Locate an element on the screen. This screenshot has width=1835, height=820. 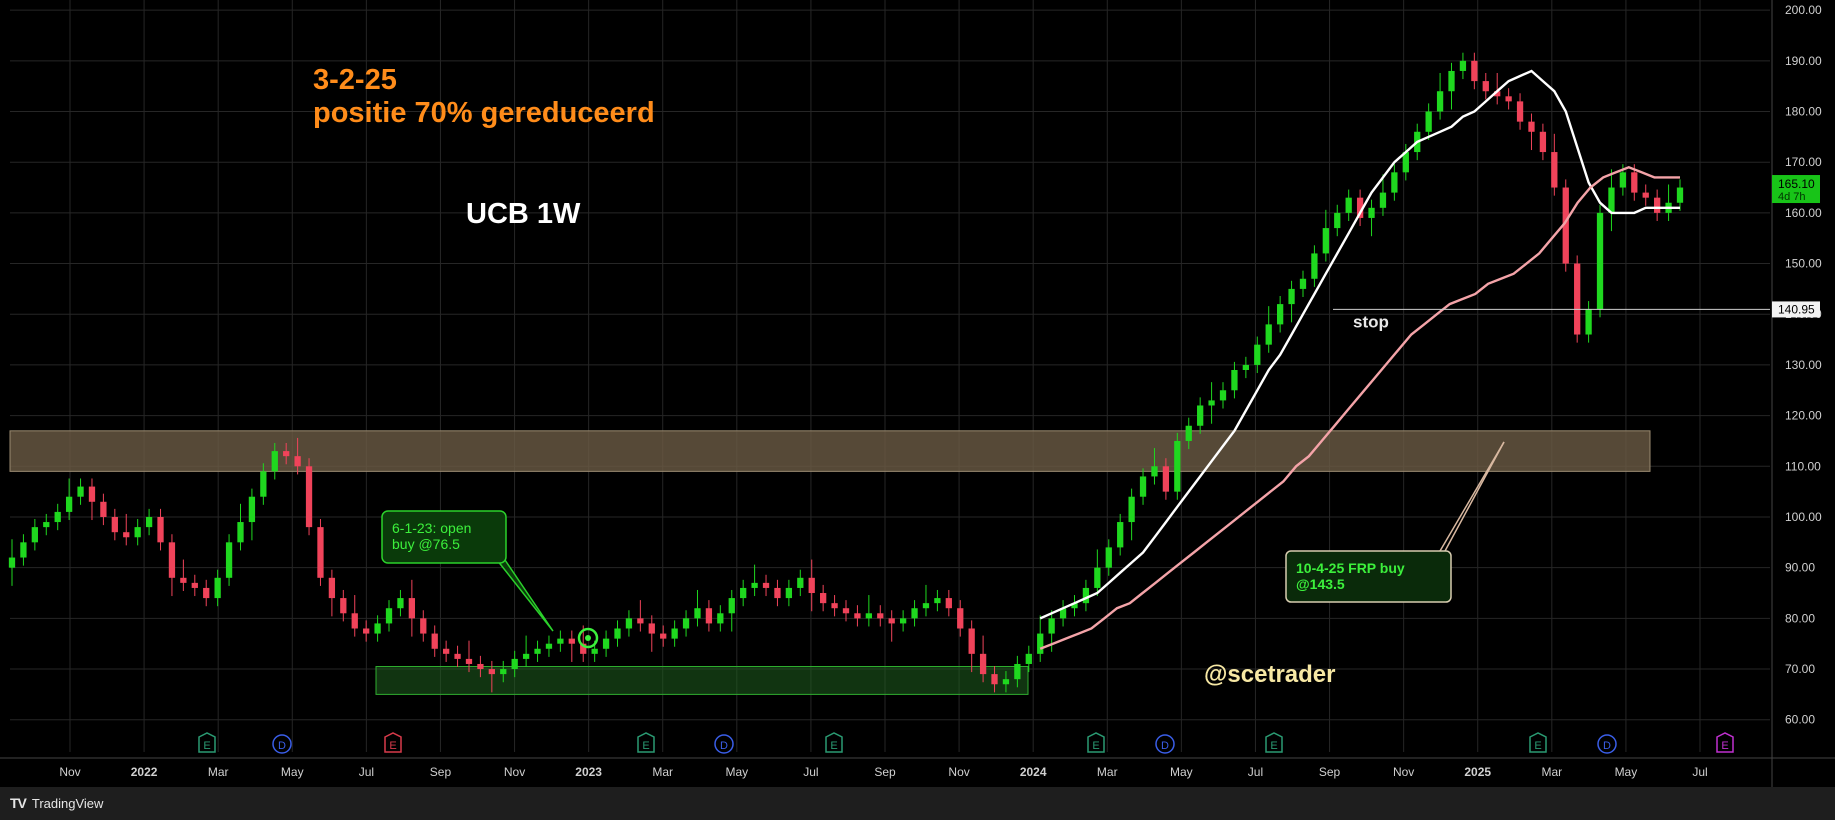
note-text: positie 70% gereduceerd is located at coordinates (484, 113).